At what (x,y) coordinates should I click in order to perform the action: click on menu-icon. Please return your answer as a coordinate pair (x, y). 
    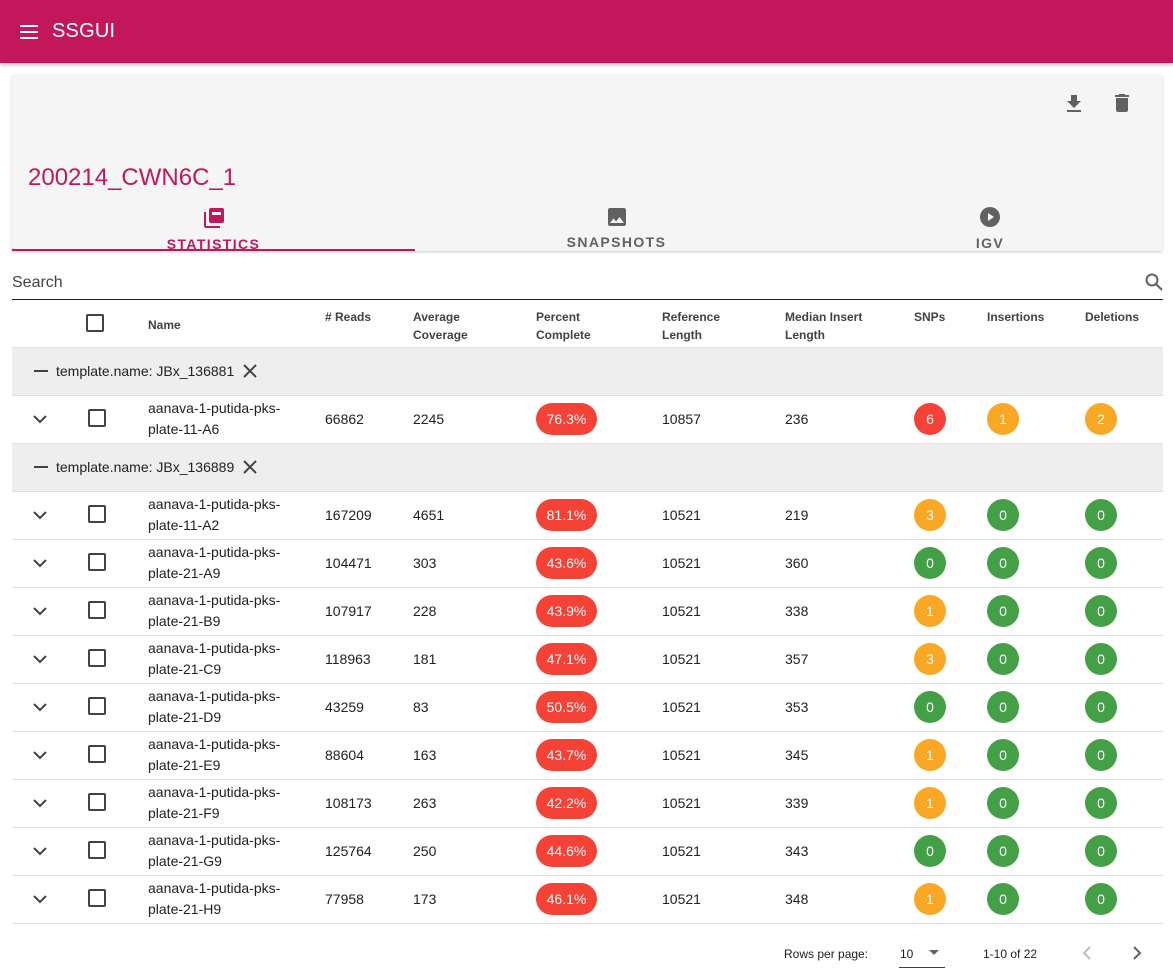
    Looking at the image, I should click on (29, 32).